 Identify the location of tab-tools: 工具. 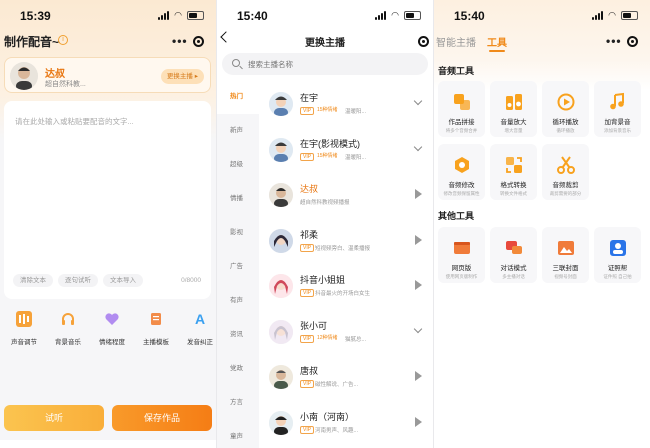
(497, 41).